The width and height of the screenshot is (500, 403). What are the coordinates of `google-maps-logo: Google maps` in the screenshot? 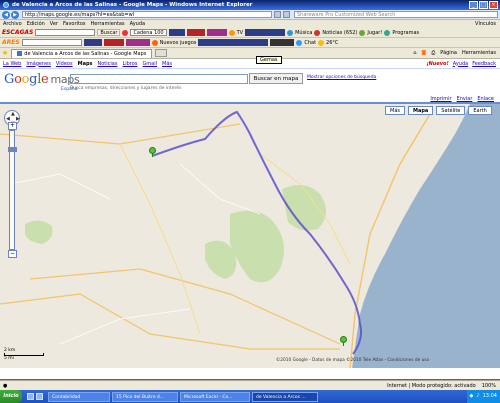 It's located at (42, 79).